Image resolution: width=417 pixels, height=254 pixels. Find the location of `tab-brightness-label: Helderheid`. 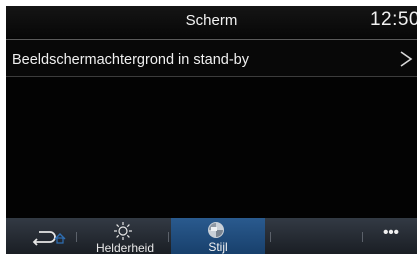

tab-brightness-label: Helderheid is located at coordinates (125, 247).